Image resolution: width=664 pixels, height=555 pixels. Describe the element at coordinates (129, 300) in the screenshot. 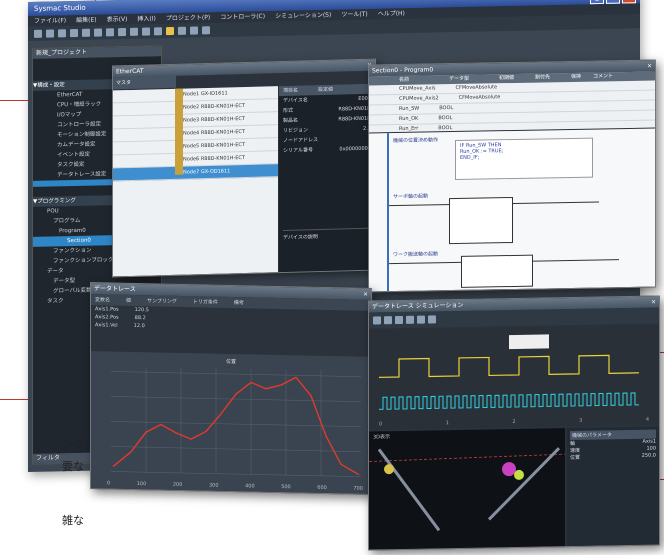

I see `trace-col: 値` at that location.